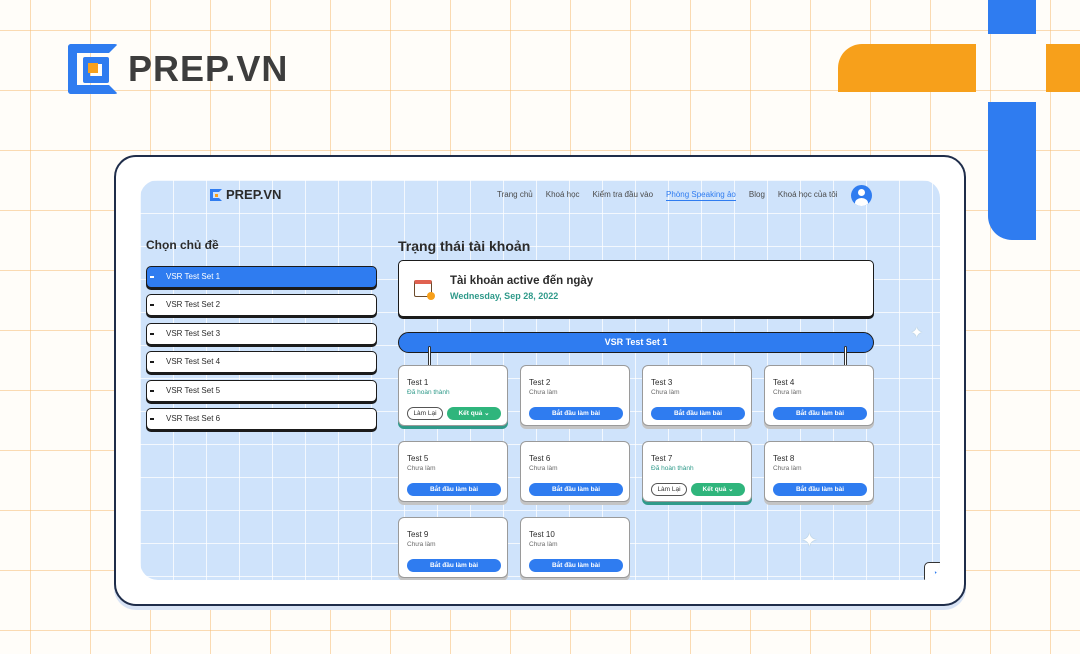 The height and width of the screenshot is (654, 1080). I want to click on test-card: Test 9 Chưa làm Bắt đầu làm bài, so click(453, 547).